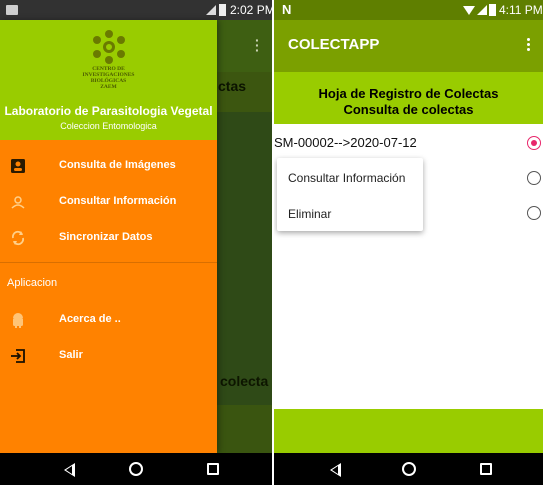 This screenshot has height=485, width=543. What do you see at coordinates (534, 143) in the screenshot?
I see `radio-button-selected` at bounding box center [534, 143].